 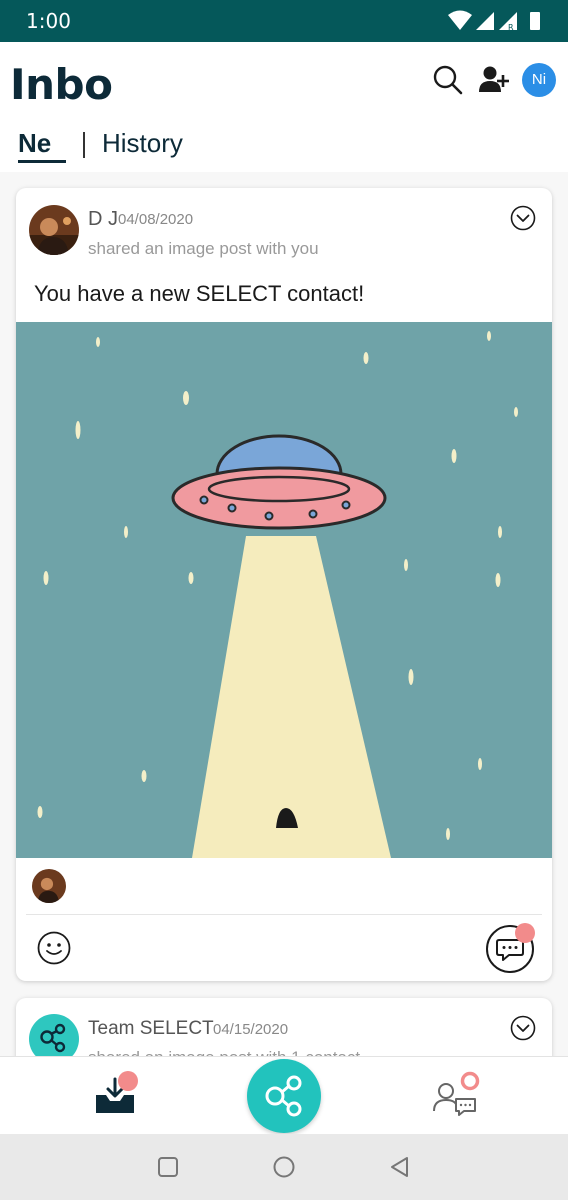 I want to click on chat-bubble-icon, so click(x=510, y=948).